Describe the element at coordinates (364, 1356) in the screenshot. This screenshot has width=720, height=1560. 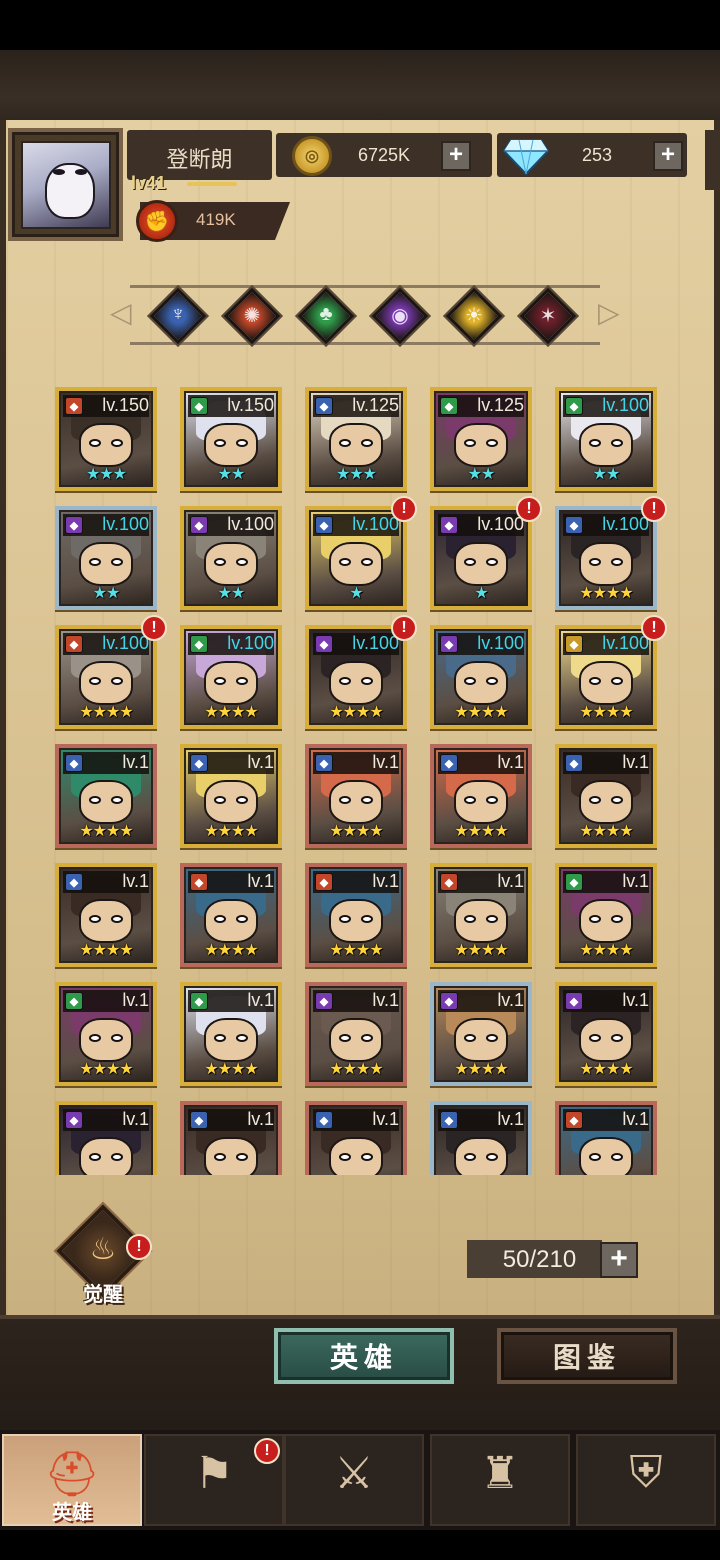
I see `tab-heroes: 英雄` at that location.